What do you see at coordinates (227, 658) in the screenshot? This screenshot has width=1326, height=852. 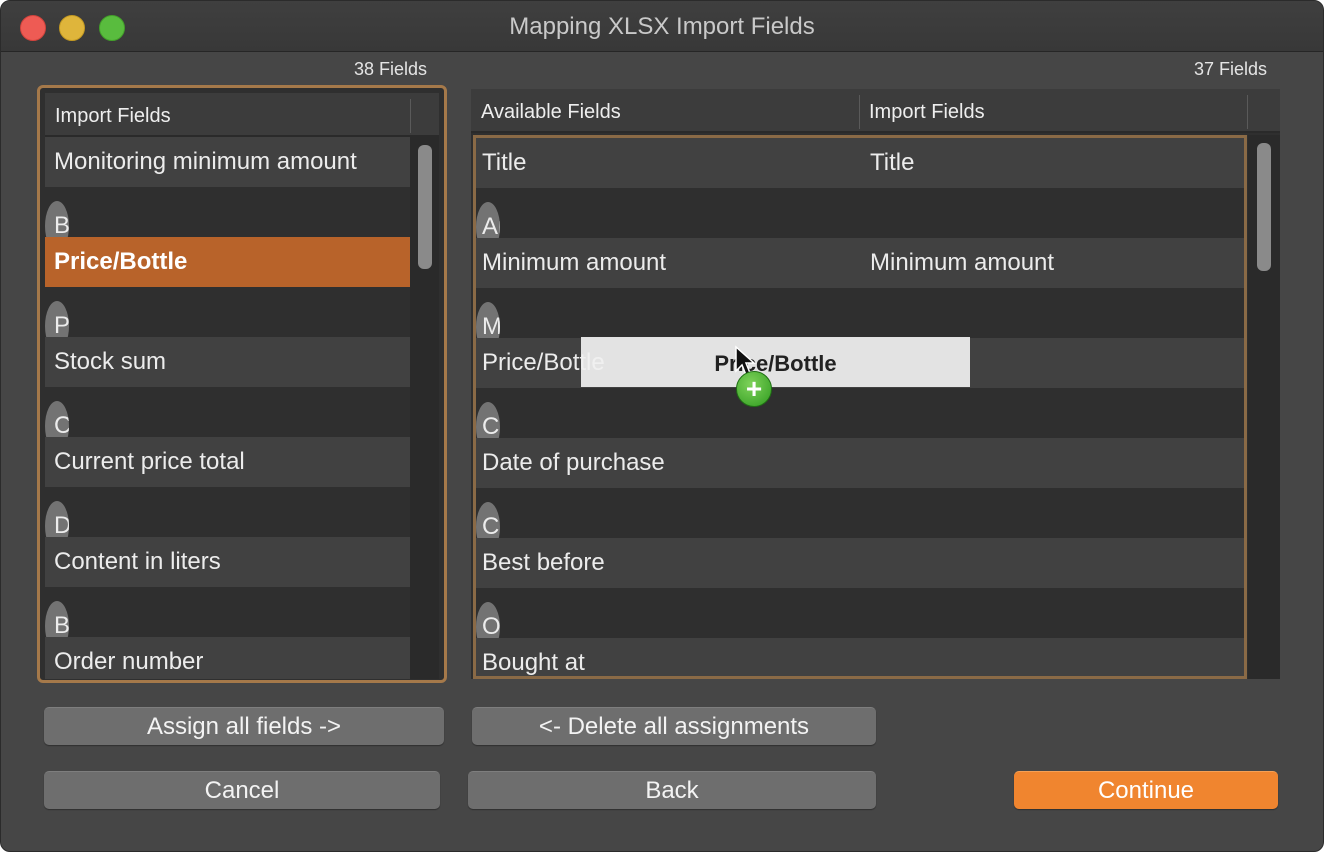 I see `list-item: Order number` at bounding box center [227, 658].